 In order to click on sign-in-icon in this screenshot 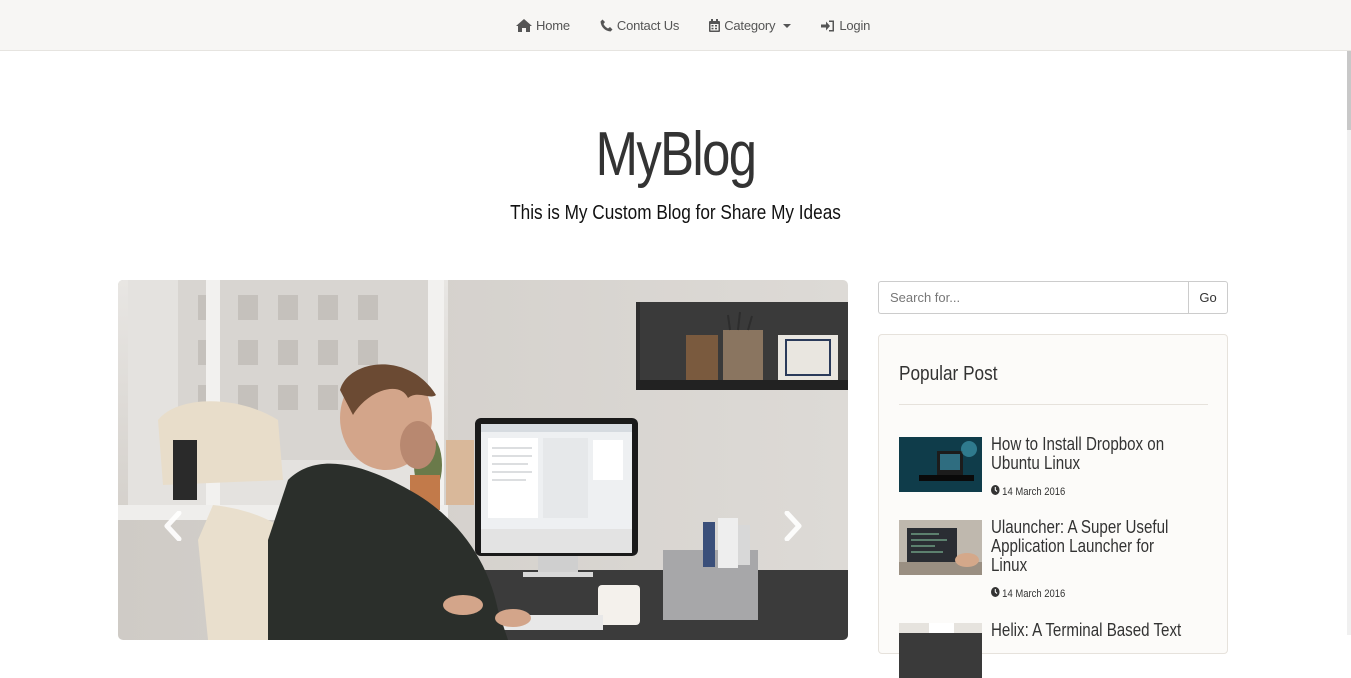, I will do `click(828, 26)`.